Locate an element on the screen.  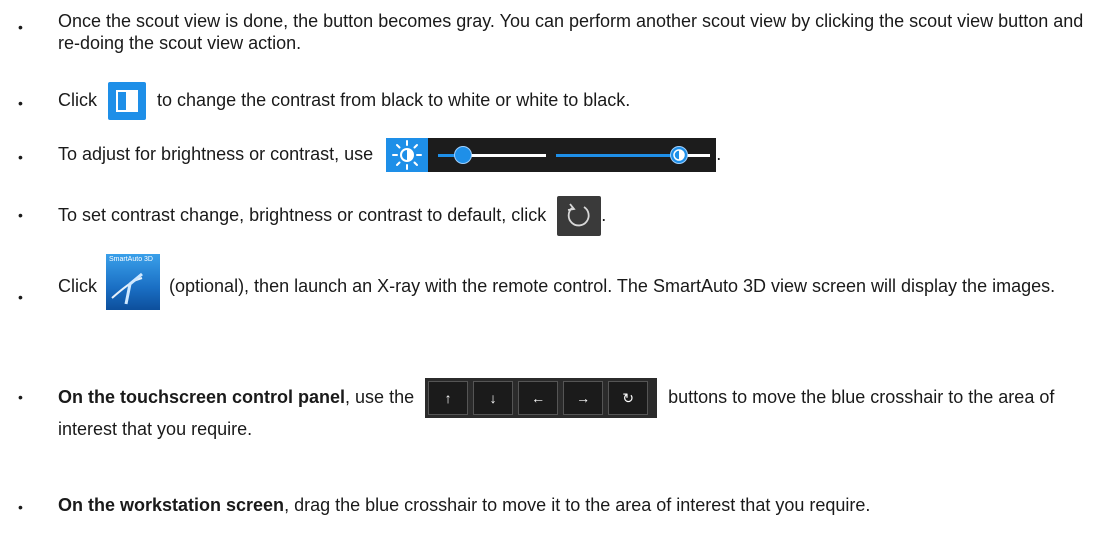
arrow-button-strip: ↑ ↓ ← → ↻ is located at coordinates (541, 398).